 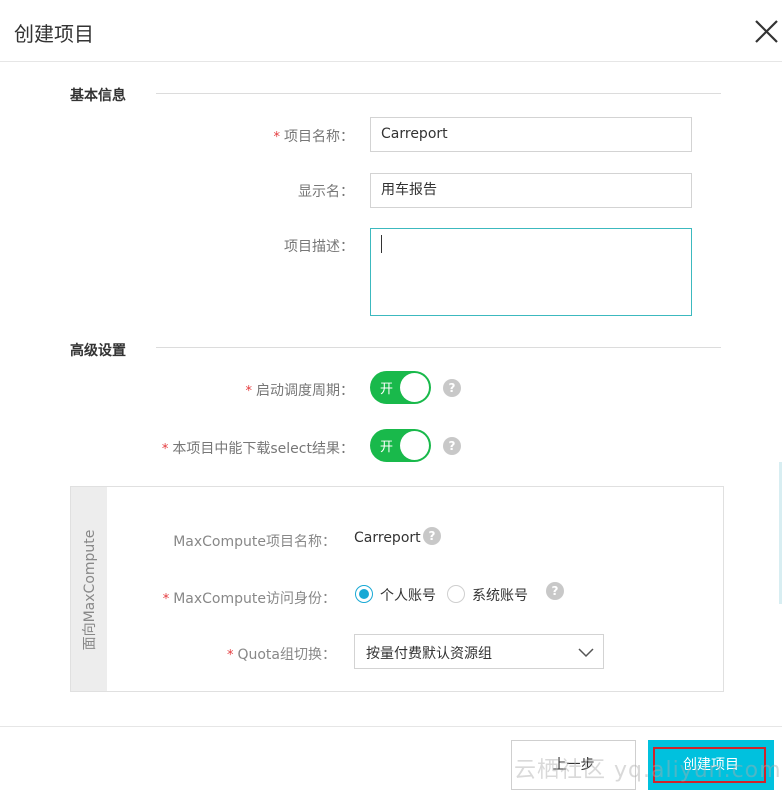 I want to click on download-label-text: 本项目中能下载select结果：, so click(x=263, y=449).